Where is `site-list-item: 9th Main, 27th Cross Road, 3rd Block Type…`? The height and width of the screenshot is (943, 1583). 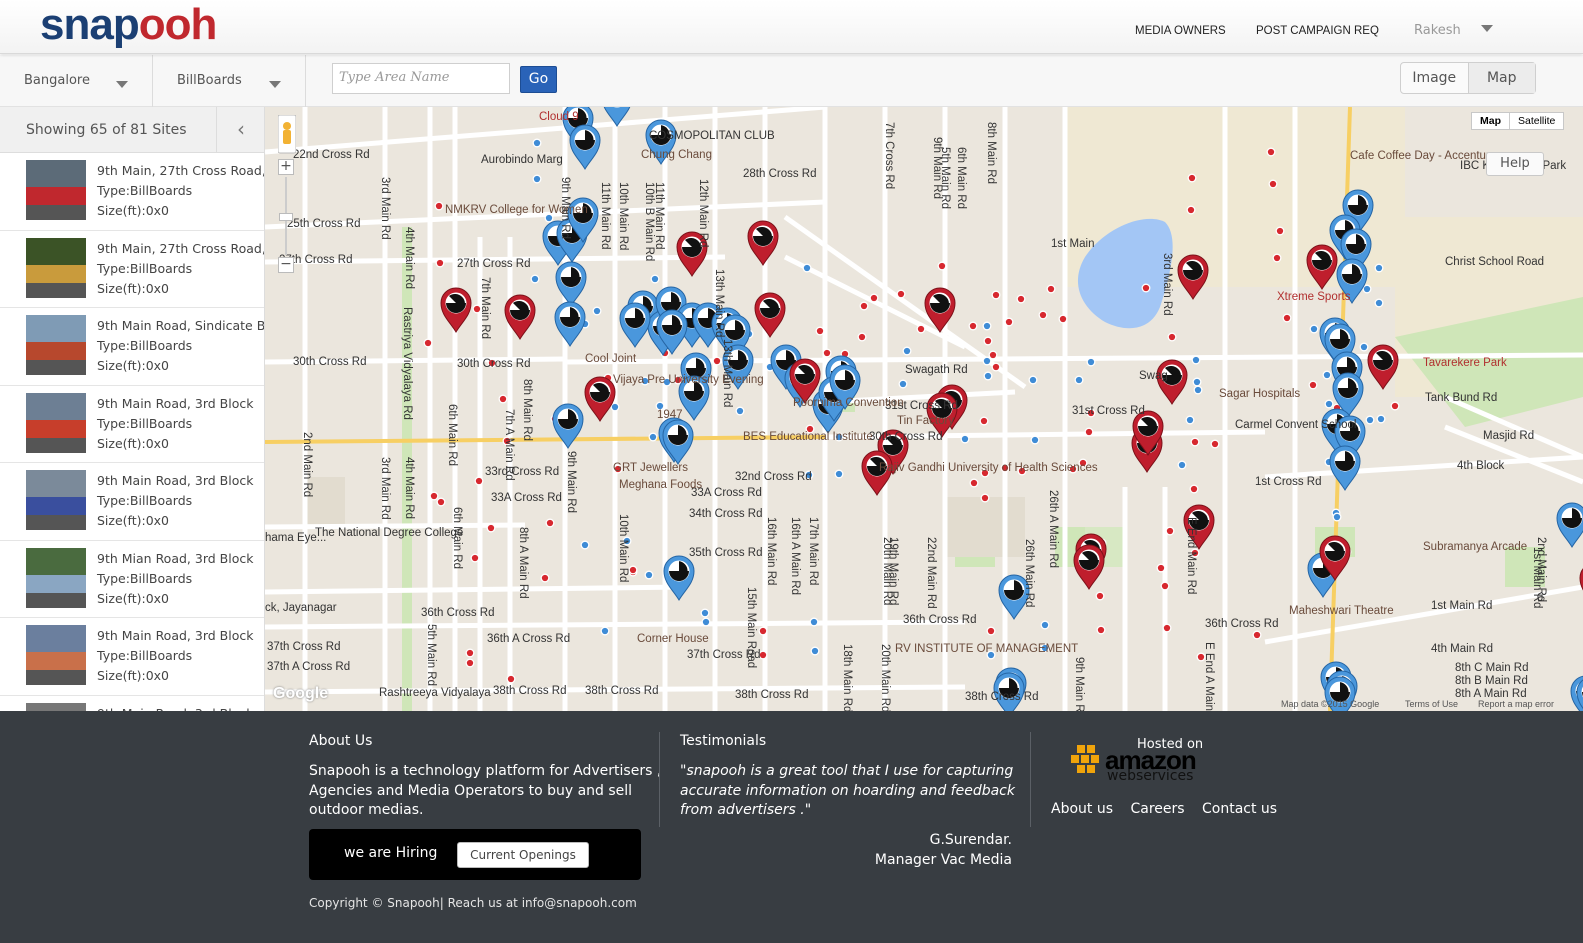
site-list-item: 9th Main, 27th Cross Road, 3rd Block Type… is located at coordinates (132, 192).